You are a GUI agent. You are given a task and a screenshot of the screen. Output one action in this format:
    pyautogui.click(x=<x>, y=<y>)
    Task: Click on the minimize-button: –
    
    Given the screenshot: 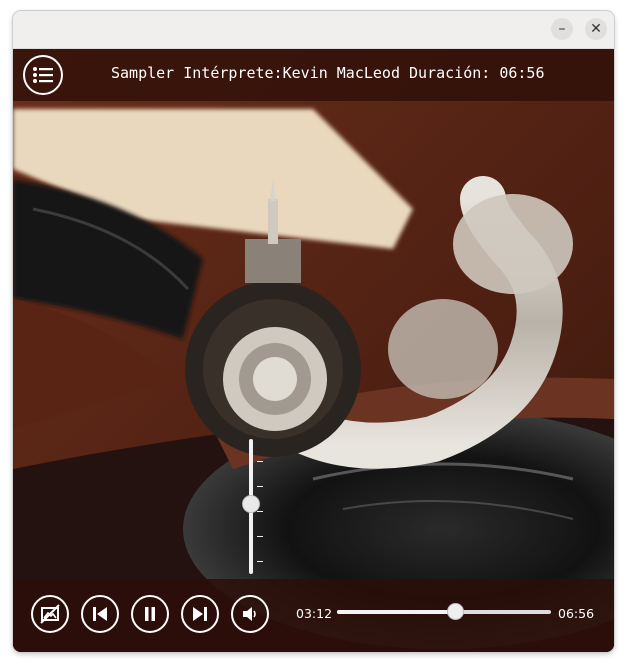 What is the action you would take?
    pyautogui.click(x=562, y=29)
    